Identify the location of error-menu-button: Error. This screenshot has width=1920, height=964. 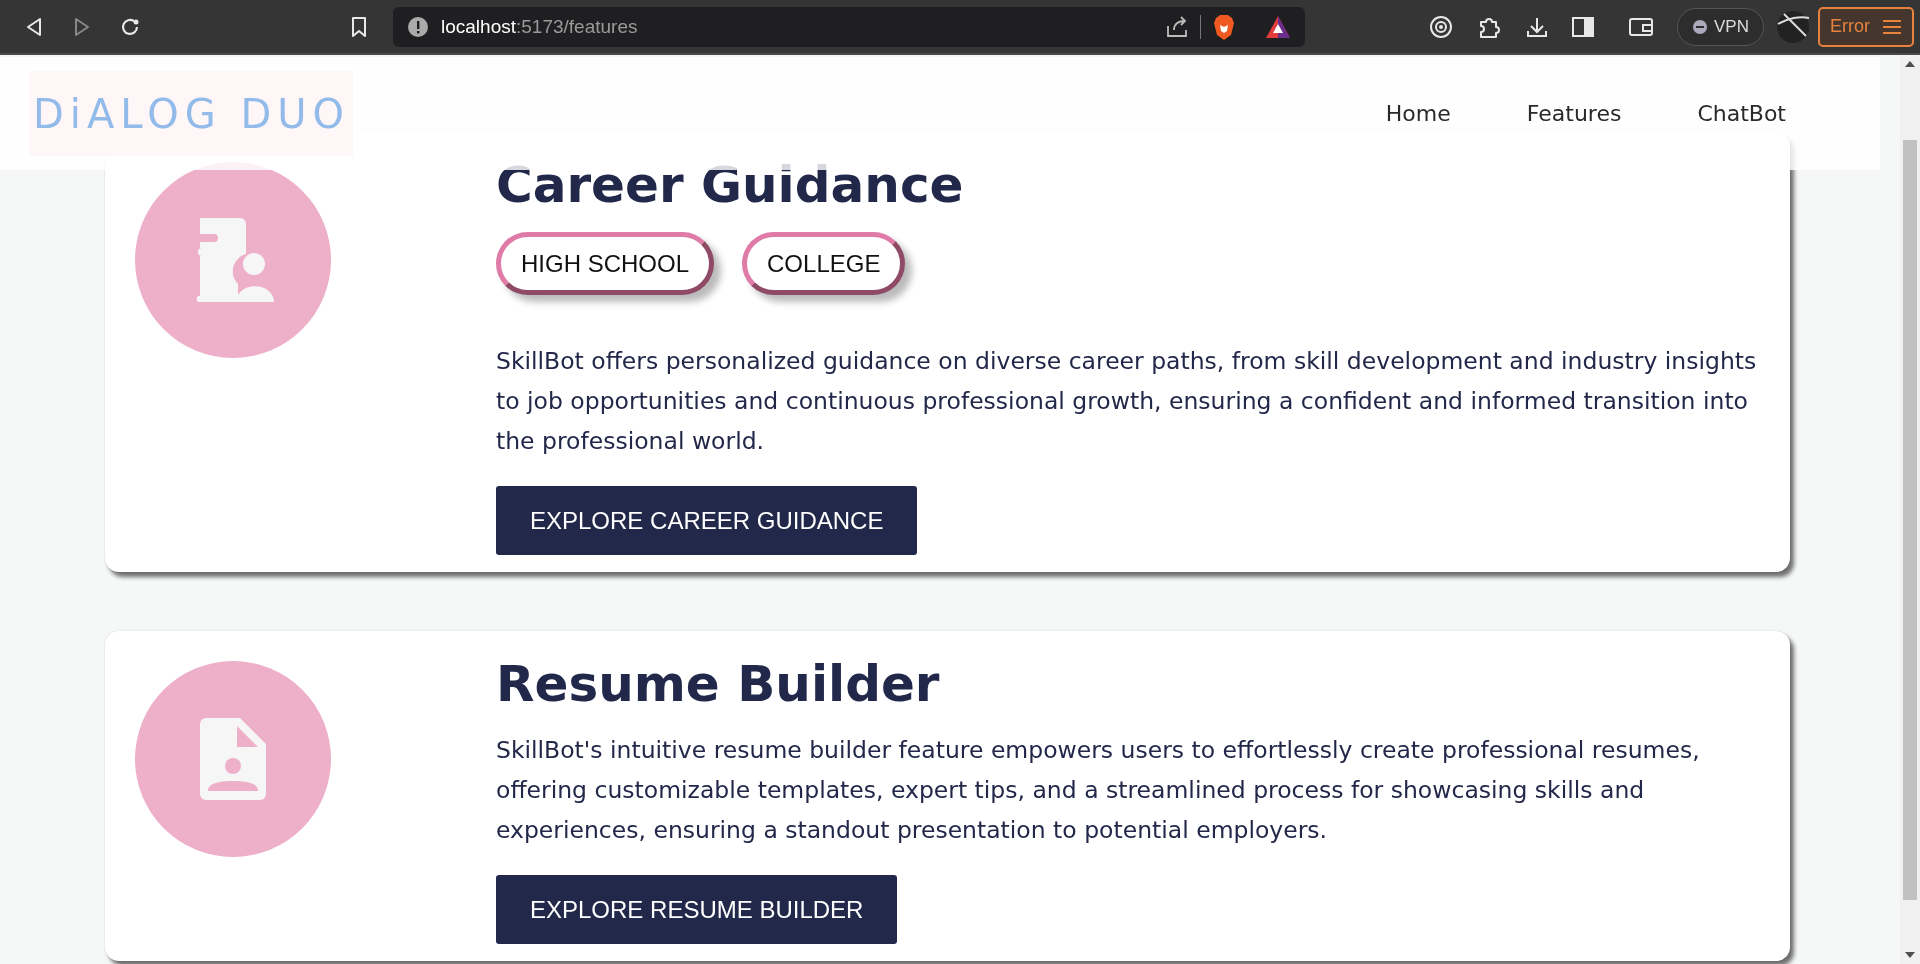
(1865, 26).